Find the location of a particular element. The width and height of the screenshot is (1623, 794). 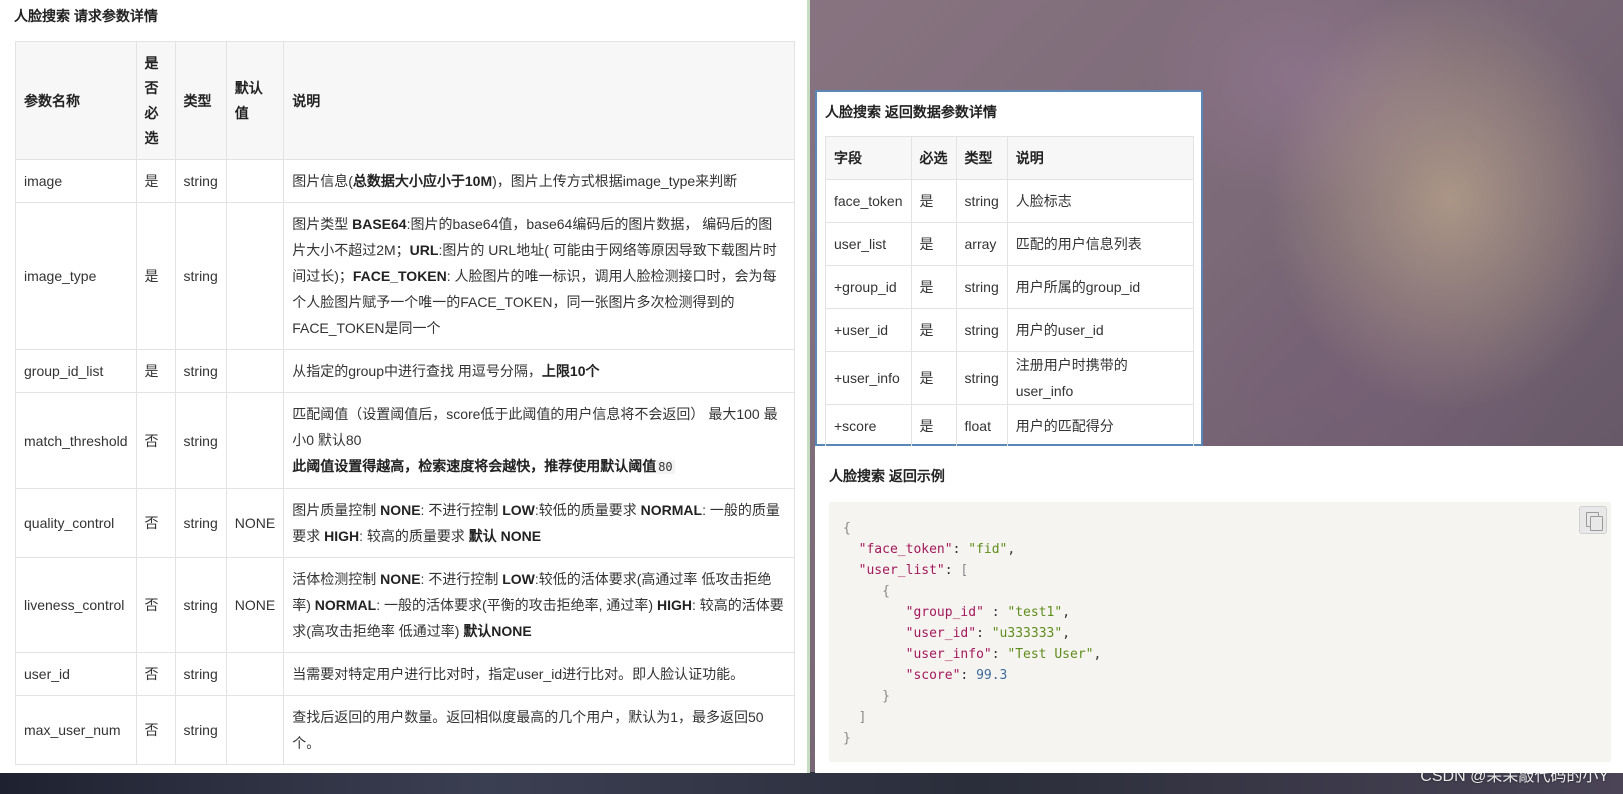

field-name: +user_id is located at coordinates (868, 330).